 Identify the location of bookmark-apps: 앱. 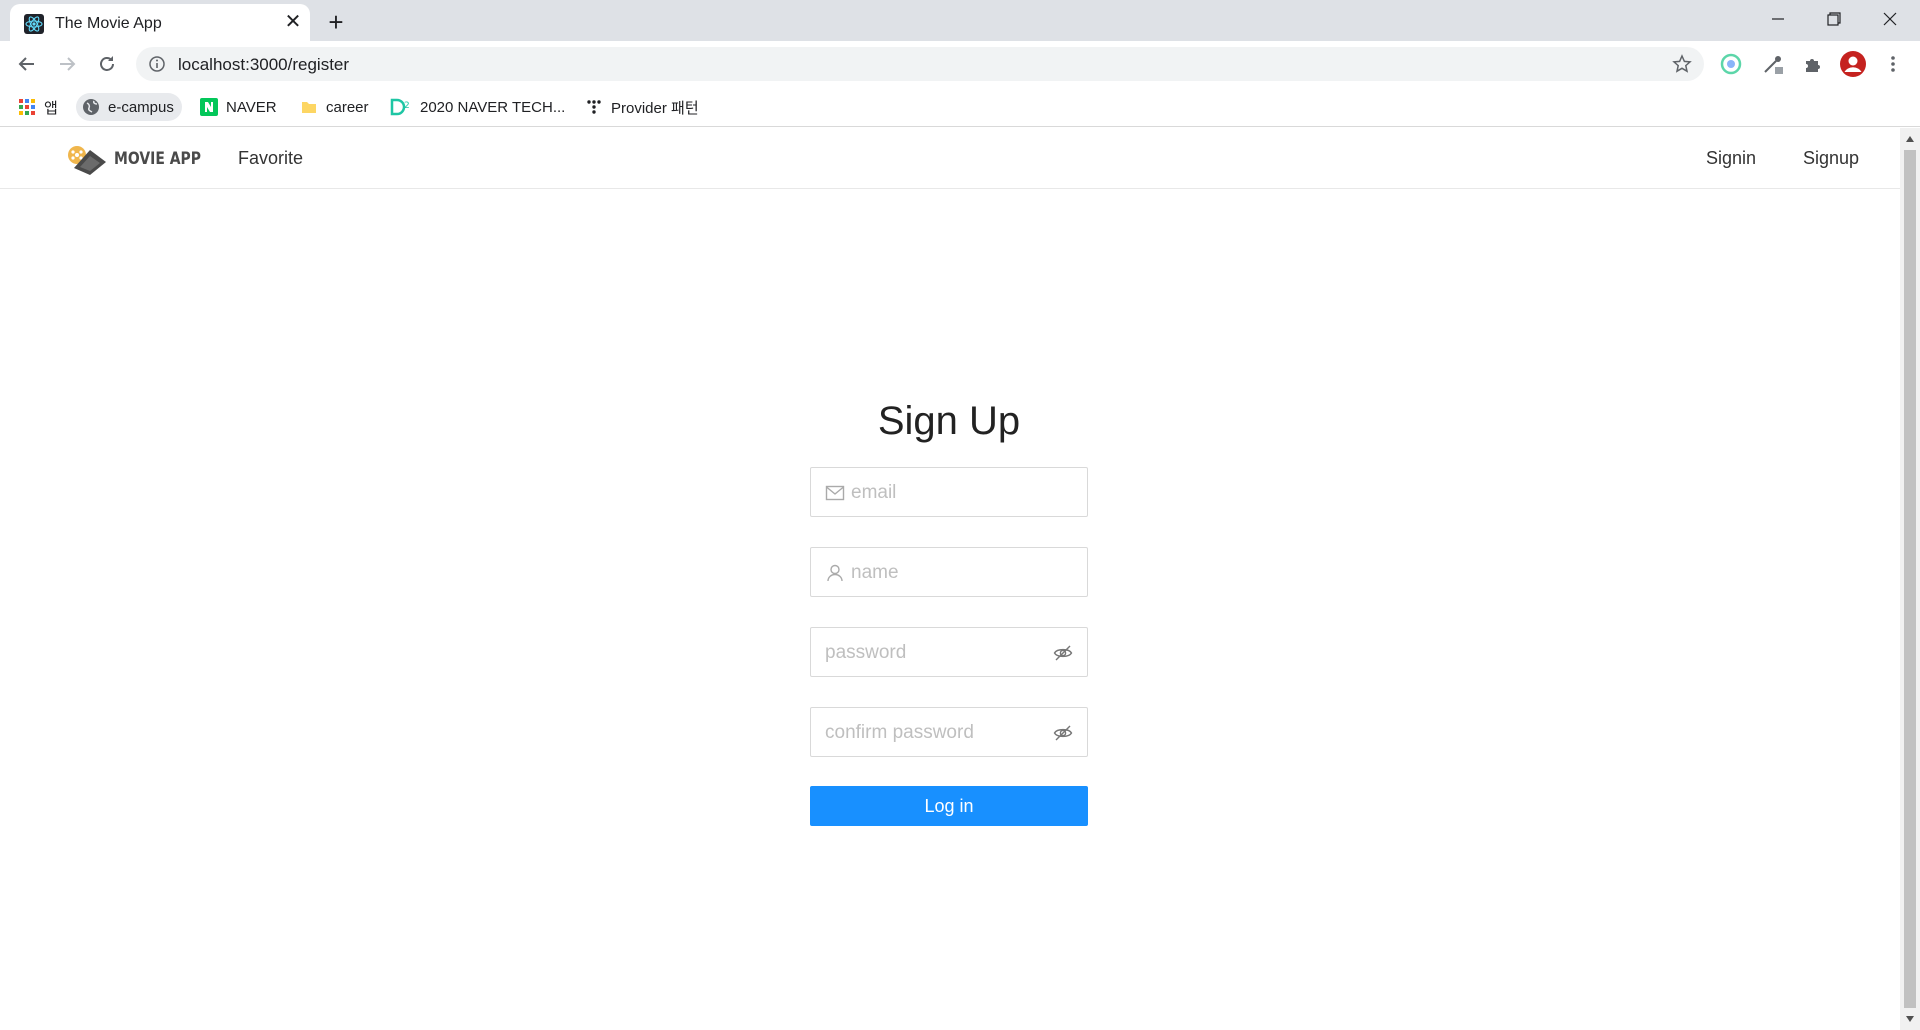
(38, 107).